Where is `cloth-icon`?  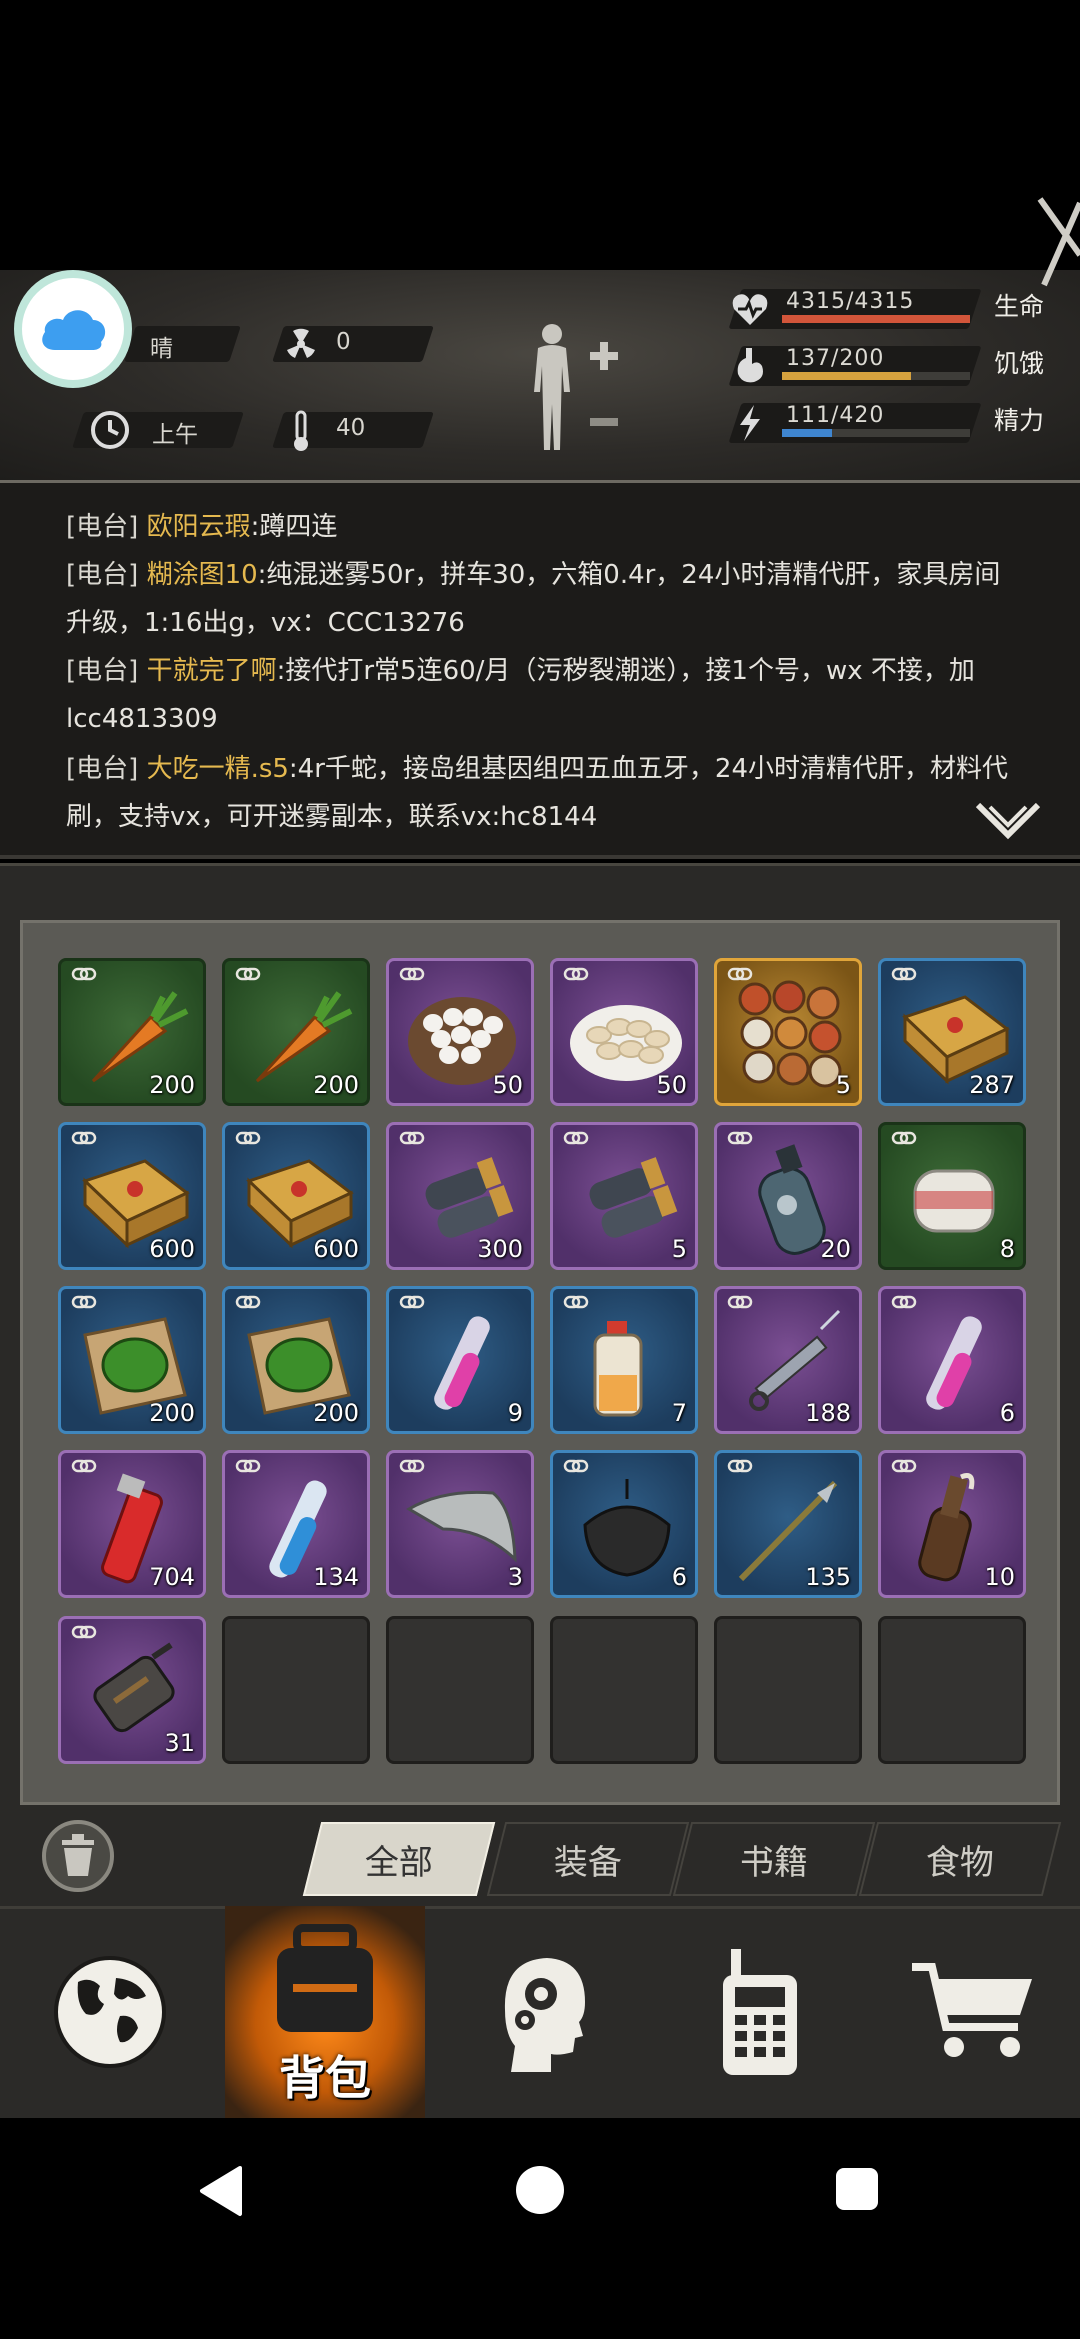 cloth-icon is located at coordinates (461, 1526).